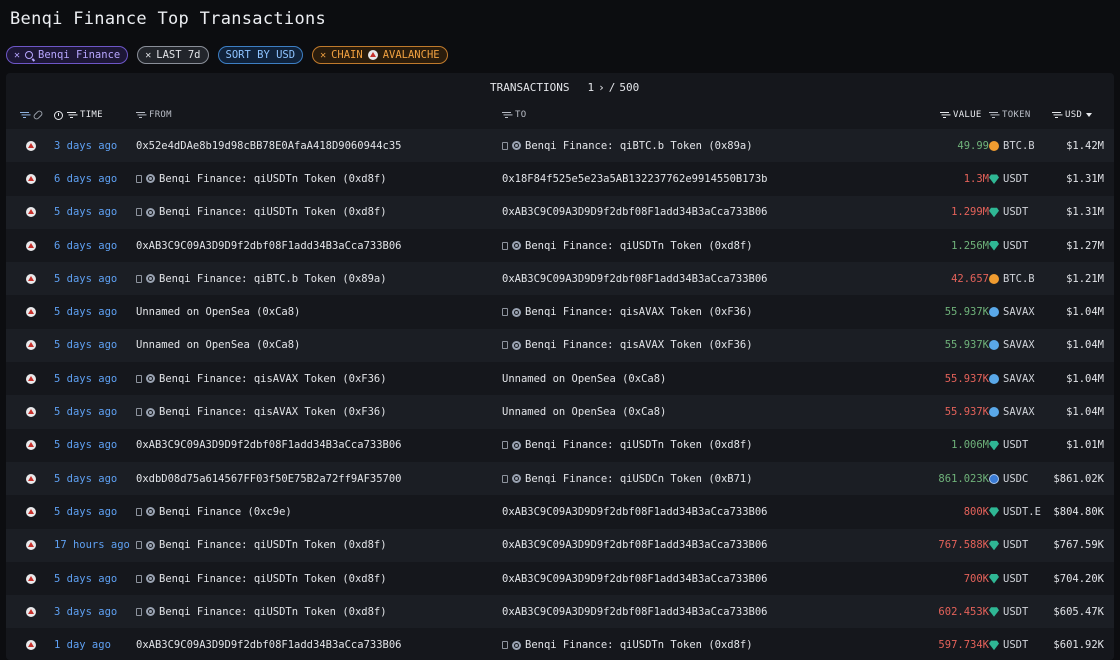  What do you see at coordinates (639, 146) in the screenshot?
I see `to-address: Benqi Finance: qiBTC.b Token (0x89a)` at bounding box center [639, 146].